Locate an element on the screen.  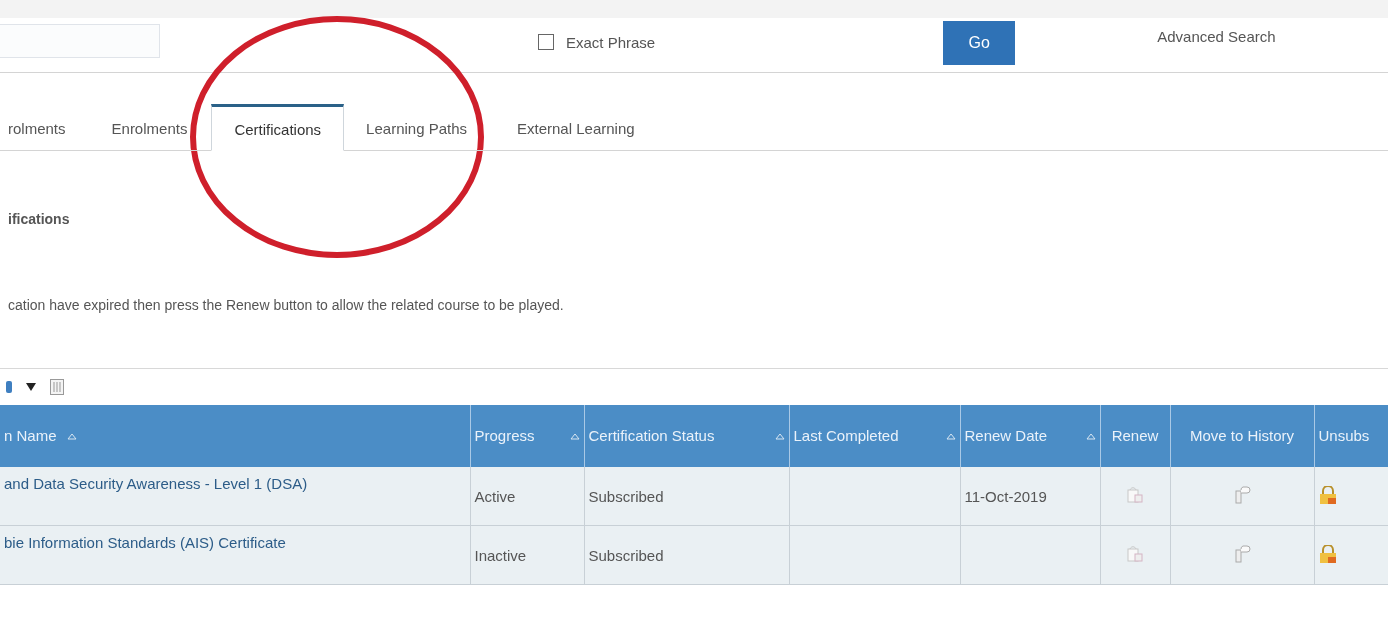
column-header-label: Renew Date is located at coordinates (1006, 436).